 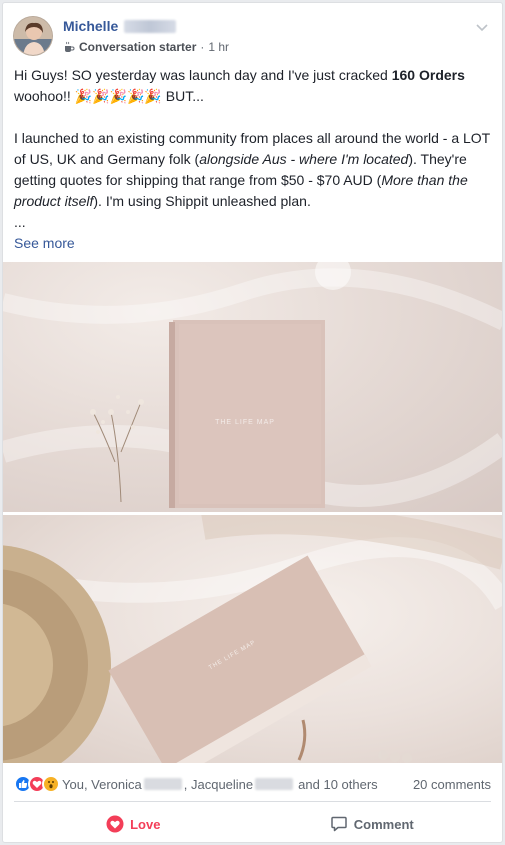 What do you see at coordinates (452, 784) in the screenshot?
I see `comments-count: 20 comments` at bounding box center [452, 784].